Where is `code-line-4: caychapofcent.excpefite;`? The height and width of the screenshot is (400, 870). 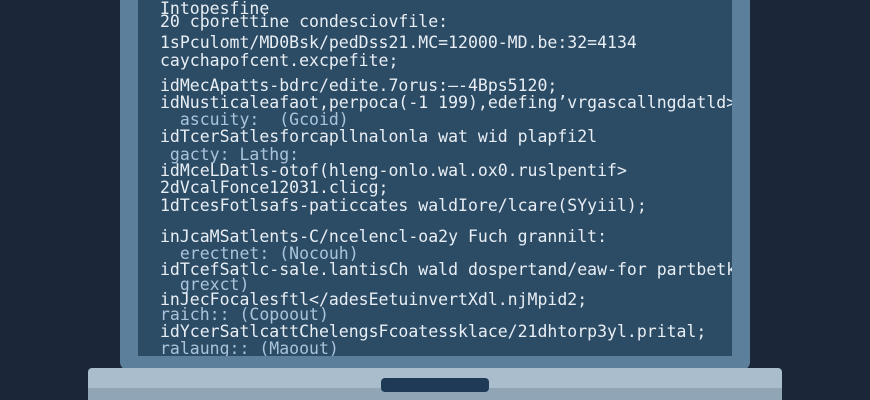 code-line-4: caychapofcent.excpefite; is located at coordinates (279, 60).